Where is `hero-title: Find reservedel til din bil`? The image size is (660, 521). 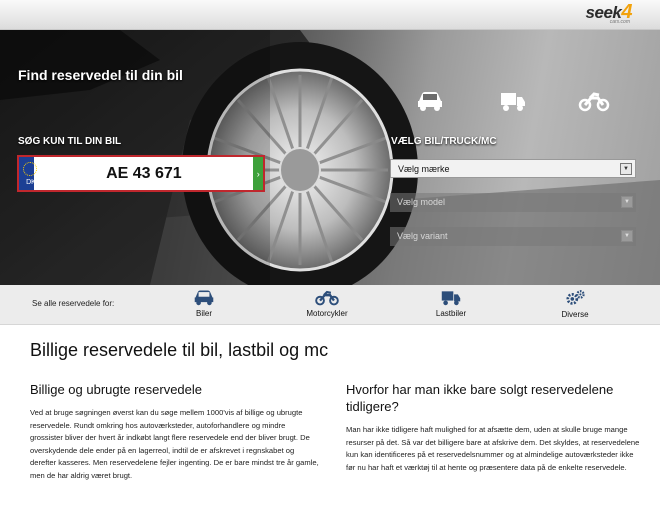
hero-title: Find reservedel til din bil is located at coordinates (100, 75).